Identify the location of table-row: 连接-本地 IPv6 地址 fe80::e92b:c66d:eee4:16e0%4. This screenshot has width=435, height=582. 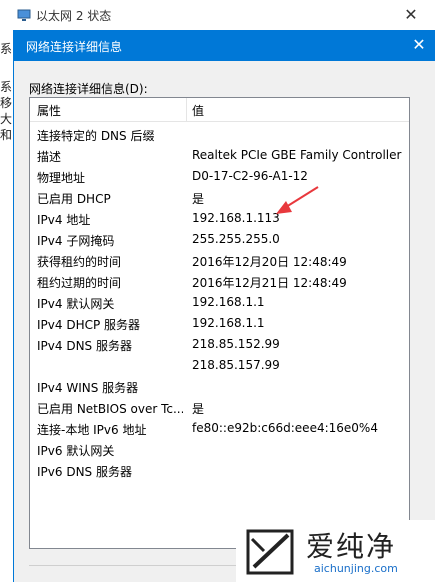
(219, 428).